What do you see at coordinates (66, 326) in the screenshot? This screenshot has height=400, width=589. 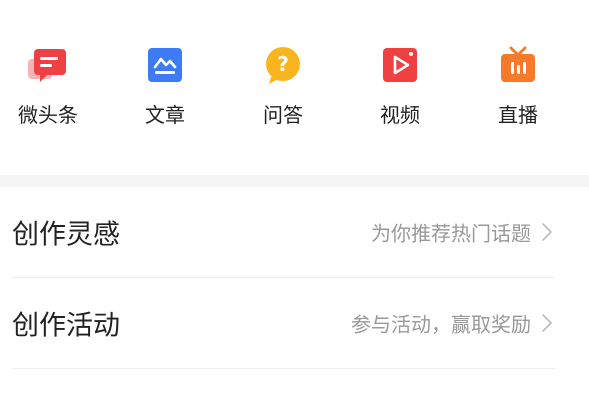 I see `creation-activity-title: 创作活动` at bounding box center [66, 326].